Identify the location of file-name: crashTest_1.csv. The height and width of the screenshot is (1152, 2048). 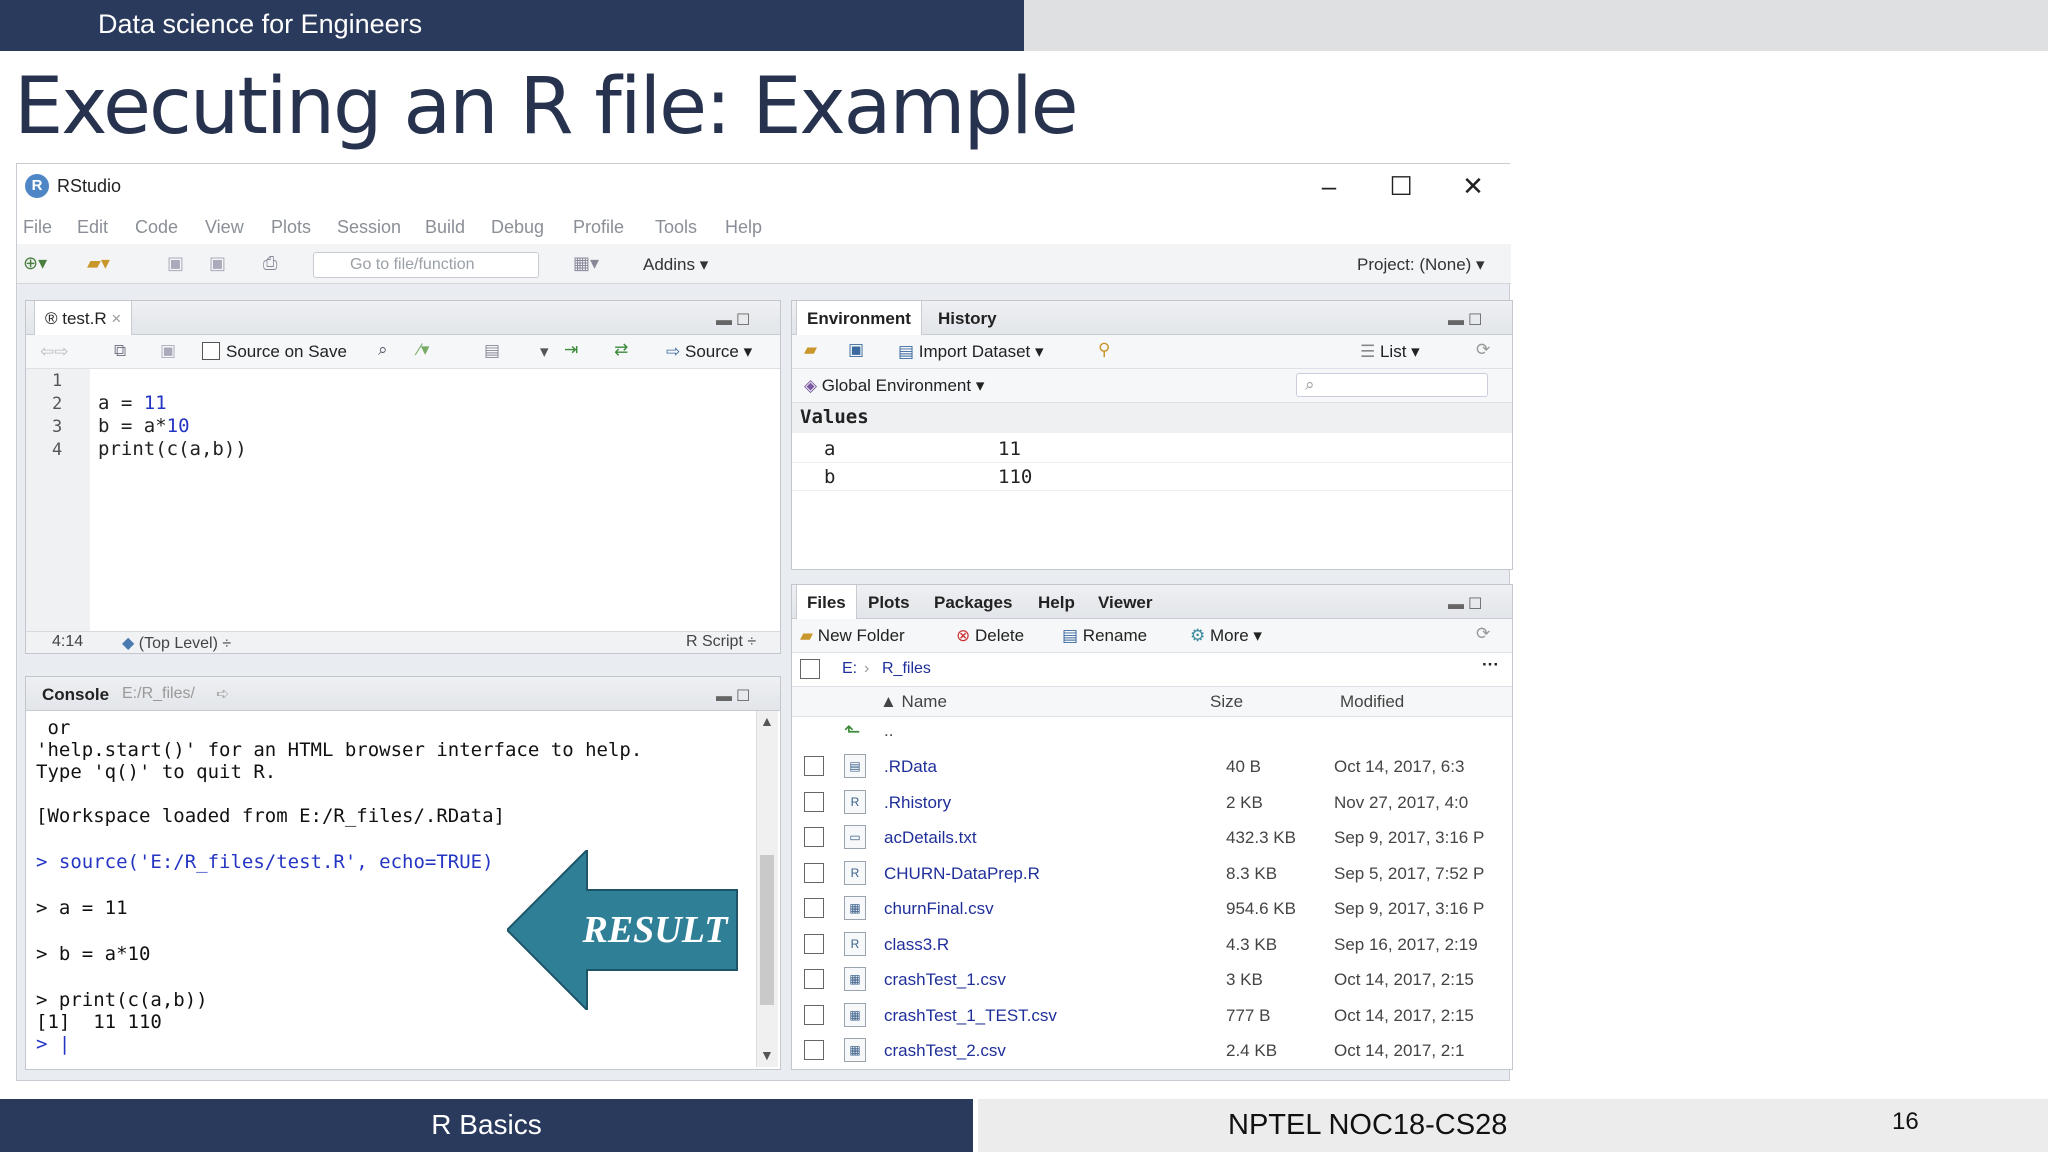
(945, 980).